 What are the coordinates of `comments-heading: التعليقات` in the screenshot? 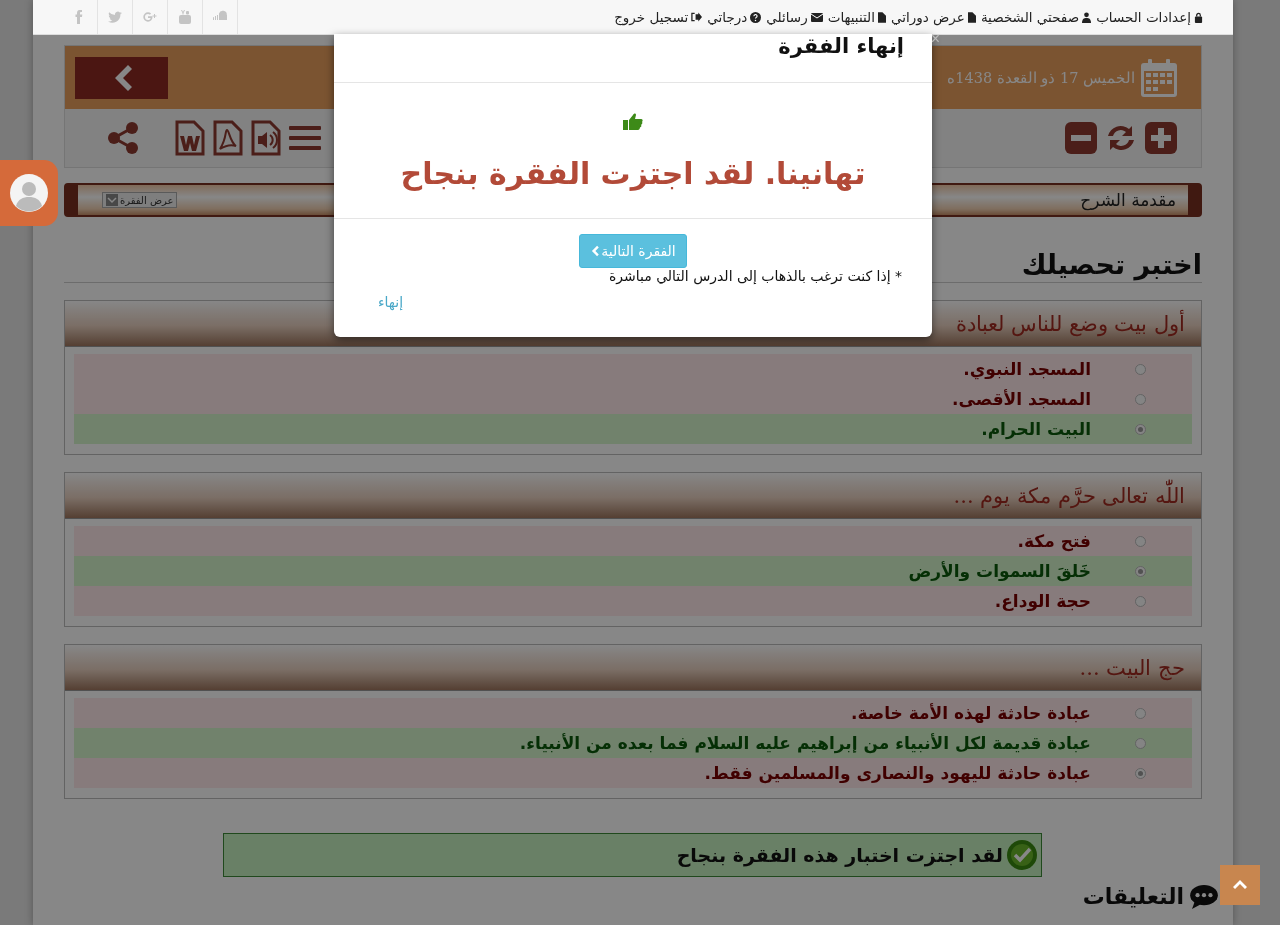 It's located at (1133, 897).